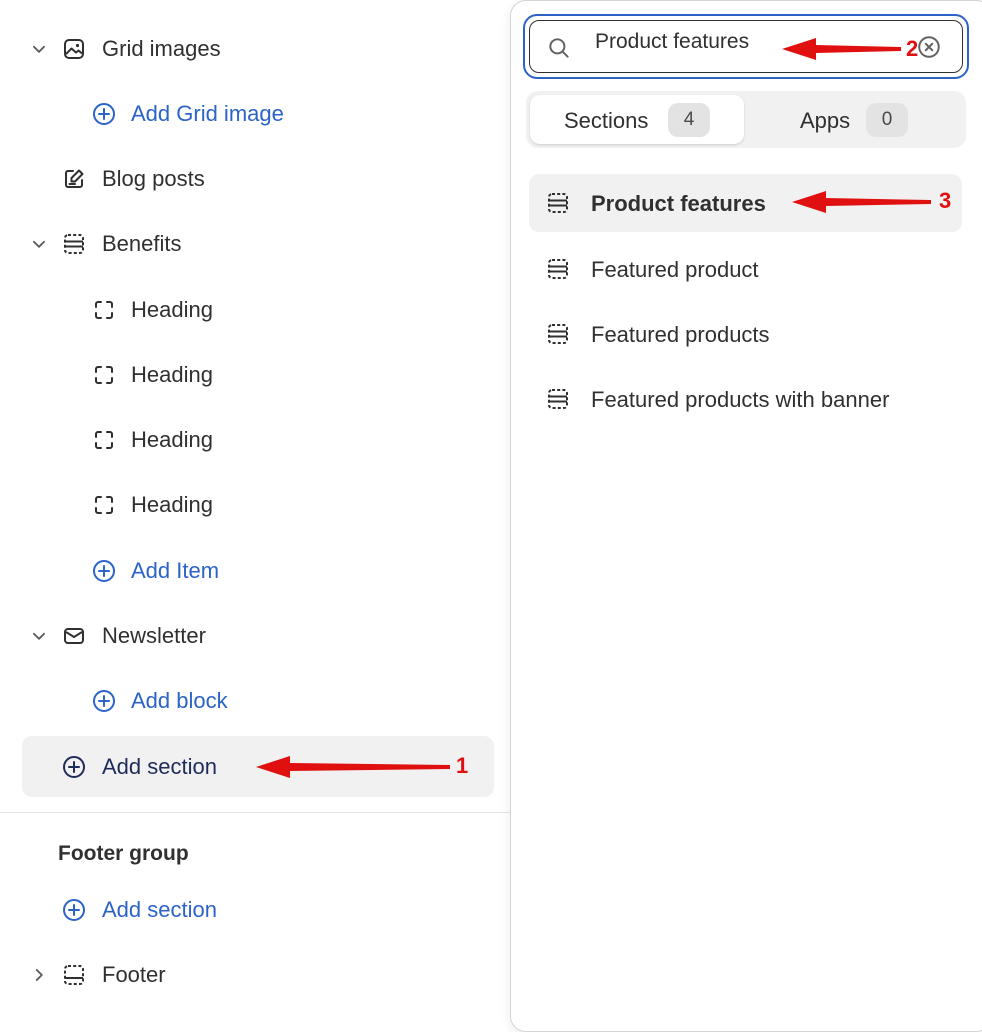 This screenshot has width=982, height=1032. What do you see at coordinates (39, 975) in the screenshot?
I see `chevron-right-icon` at bounding box center [39, 975].